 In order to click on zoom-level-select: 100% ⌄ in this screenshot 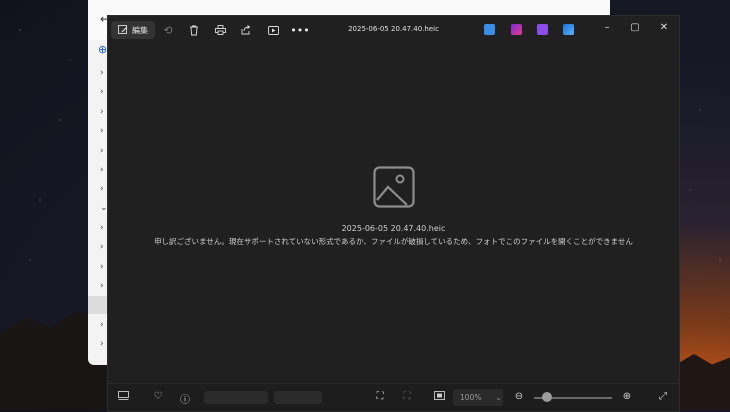, I will do `click(478, 397)`.